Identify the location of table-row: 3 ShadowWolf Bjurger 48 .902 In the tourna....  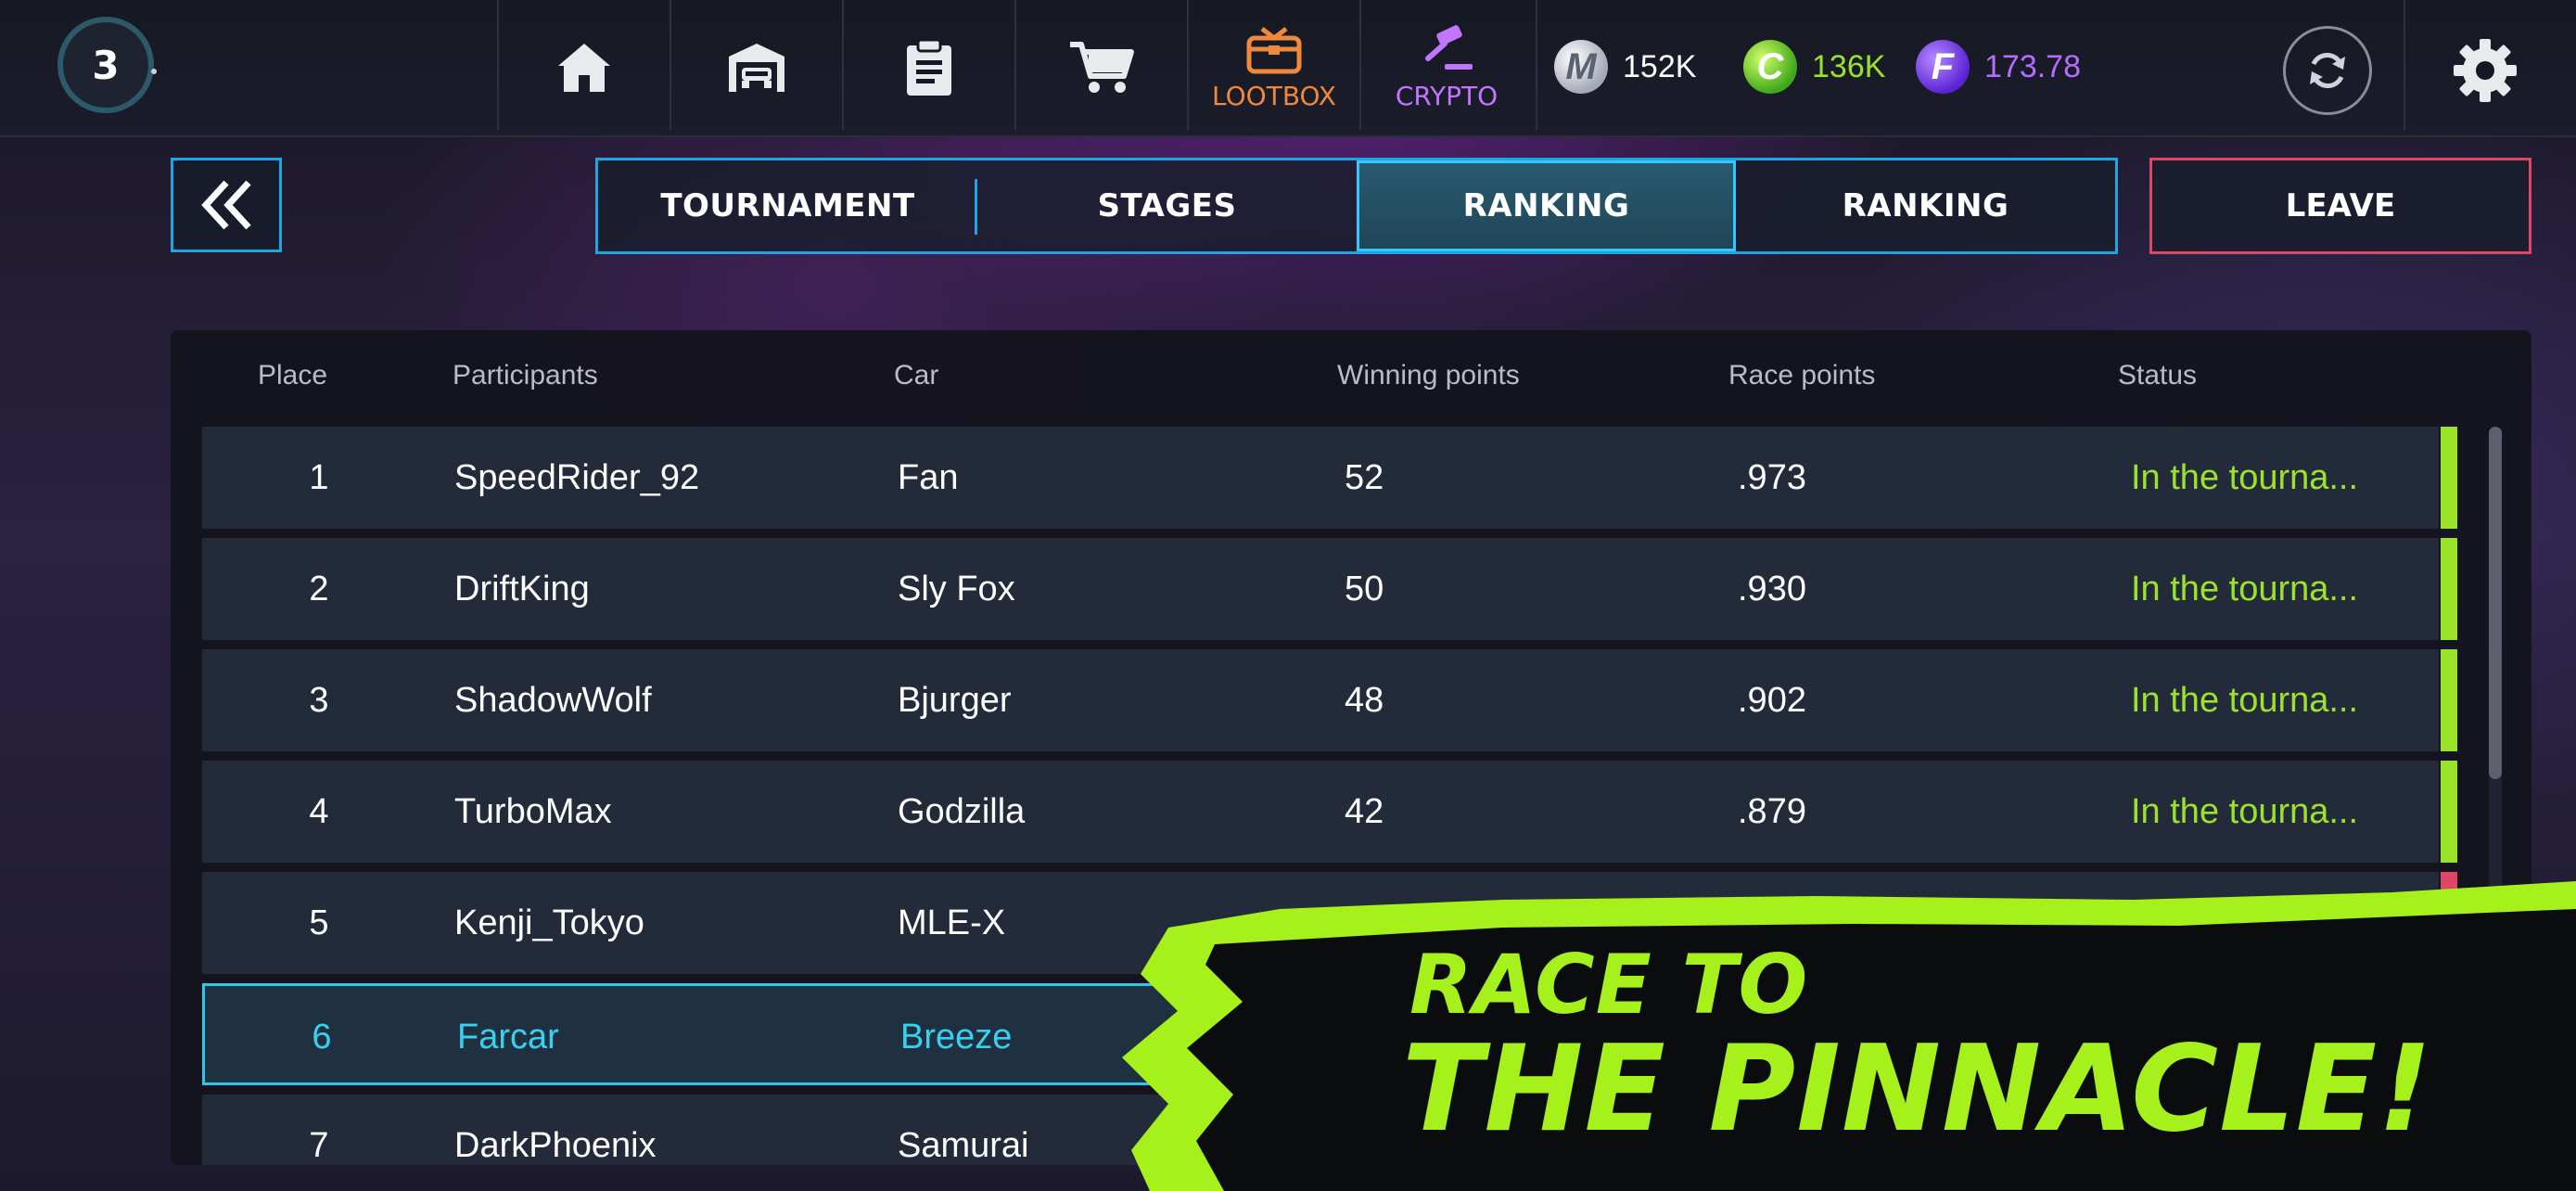
(1330, 700).